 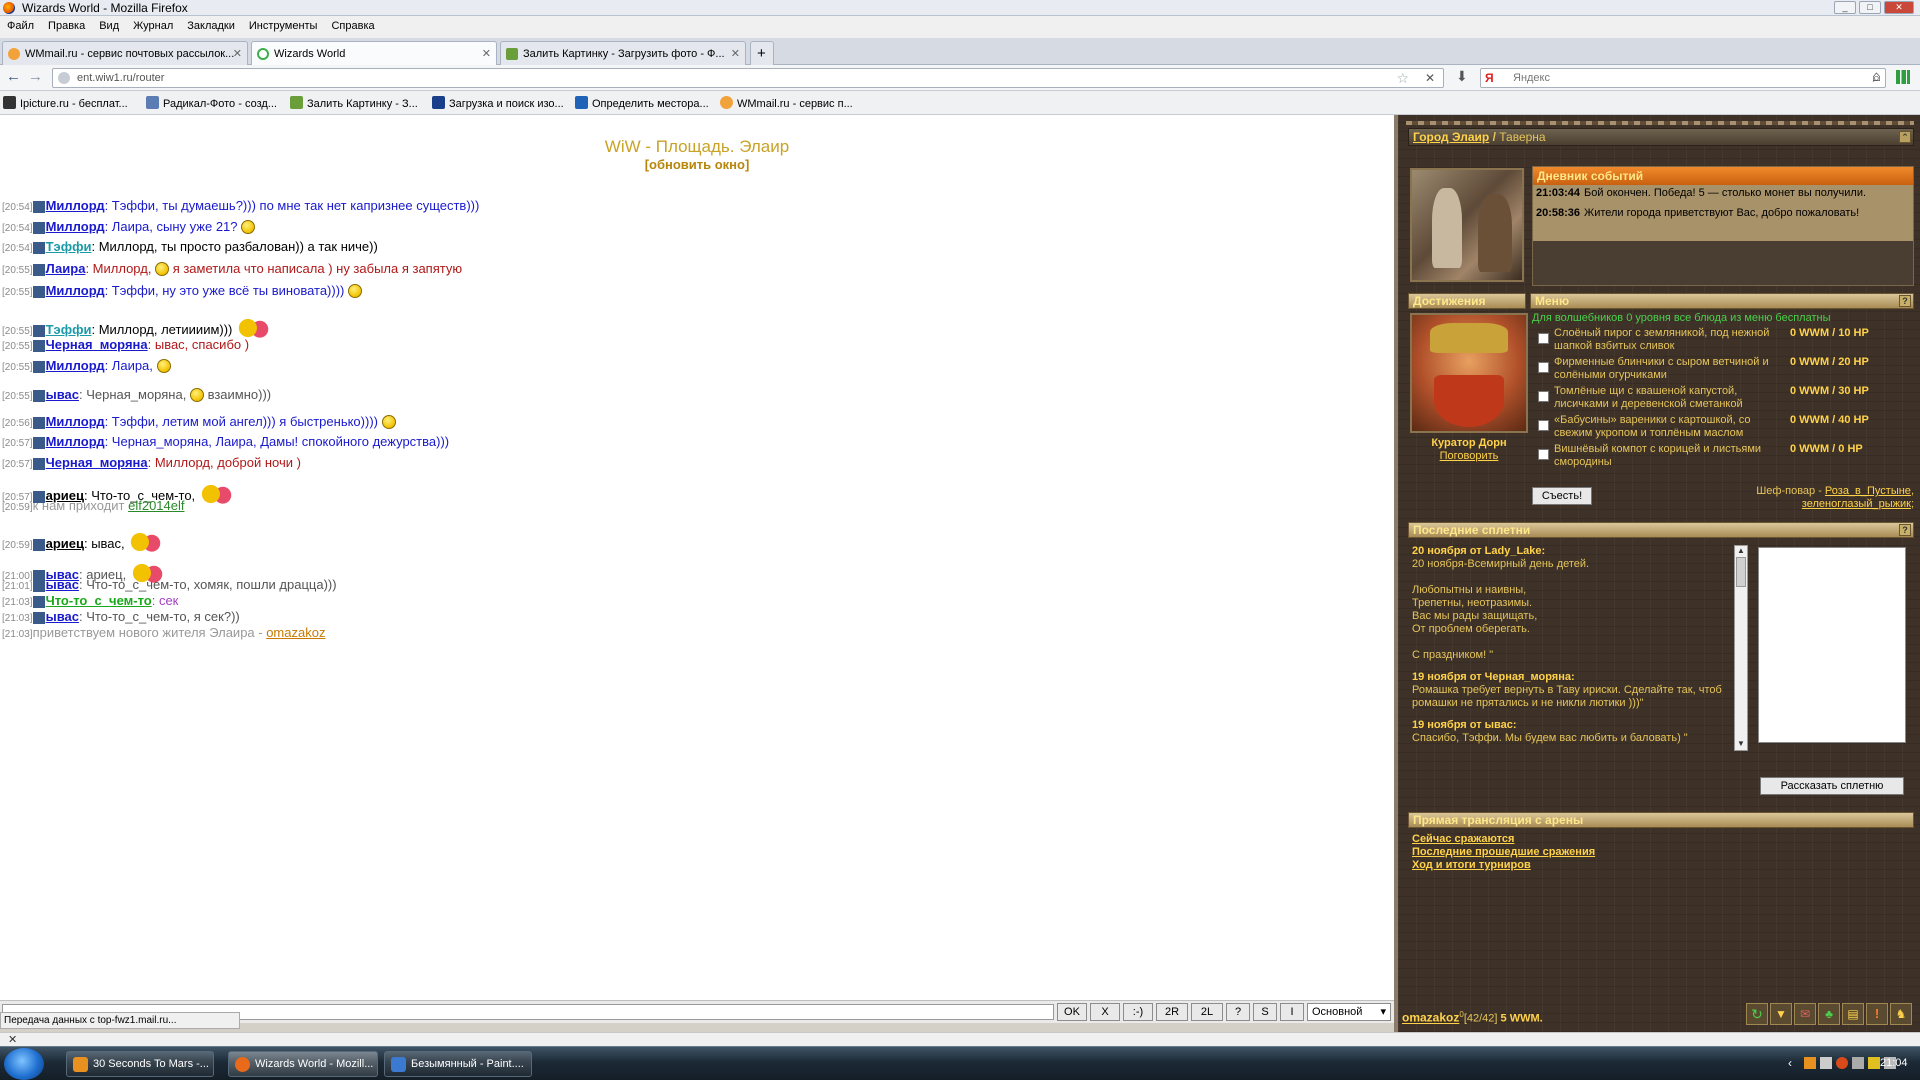 I want to click on refresh-window-link: [обновить окно], so click(x=697, y=164).